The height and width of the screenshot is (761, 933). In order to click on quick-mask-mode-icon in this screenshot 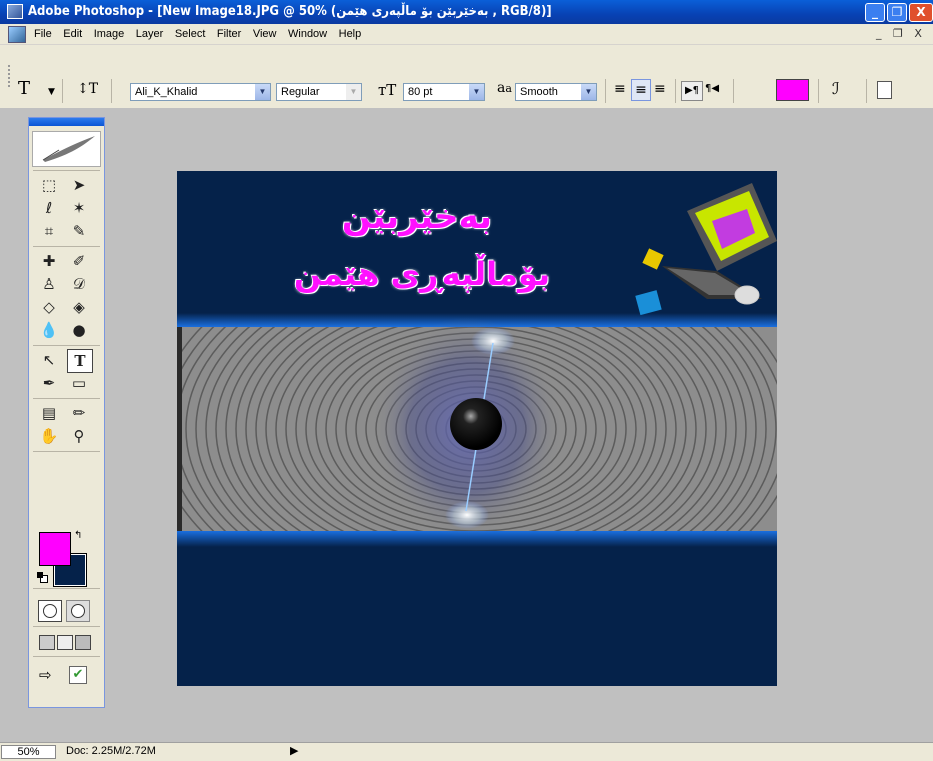, I will do `click(78, 611)`.